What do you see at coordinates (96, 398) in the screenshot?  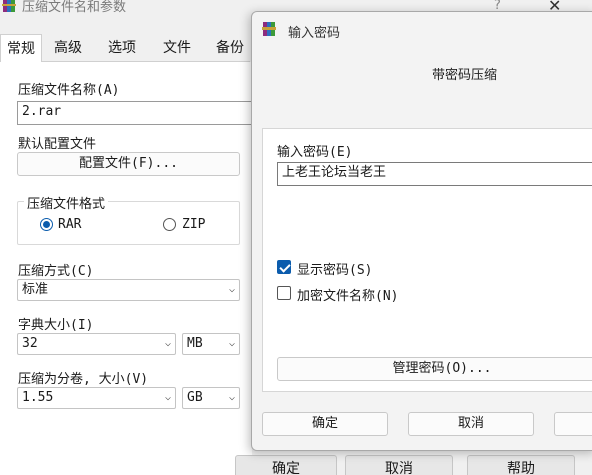 I see `split-volume-select: 1.55 ⌵` at bounding box center [96, 398].